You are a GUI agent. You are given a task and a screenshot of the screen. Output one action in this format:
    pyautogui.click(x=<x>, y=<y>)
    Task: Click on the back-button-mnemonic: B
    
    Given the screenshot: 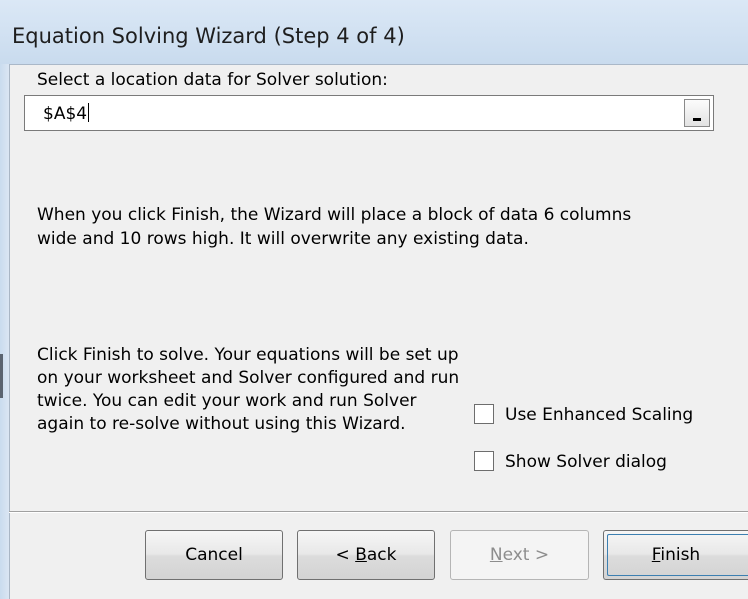 What is the action you would take?
    pyautogui.click(x=361, y=555)
    